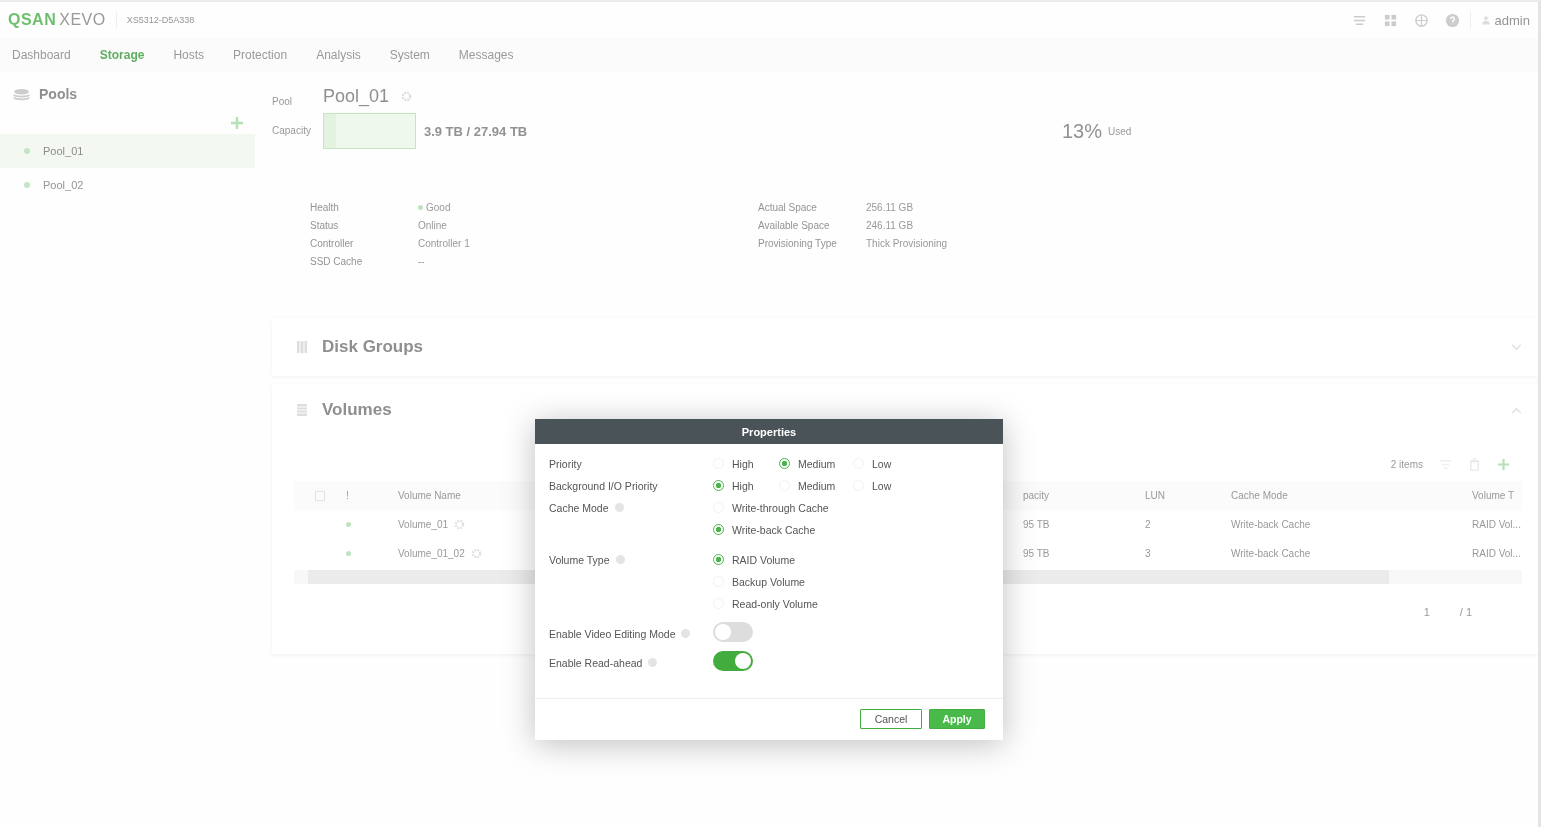 The height and width of the screenshot is (827, 1541). What do you see at coordinates (794, 225) in the screenshot?
I see `detail-label: Available Space` at bounding box center [794, 225].